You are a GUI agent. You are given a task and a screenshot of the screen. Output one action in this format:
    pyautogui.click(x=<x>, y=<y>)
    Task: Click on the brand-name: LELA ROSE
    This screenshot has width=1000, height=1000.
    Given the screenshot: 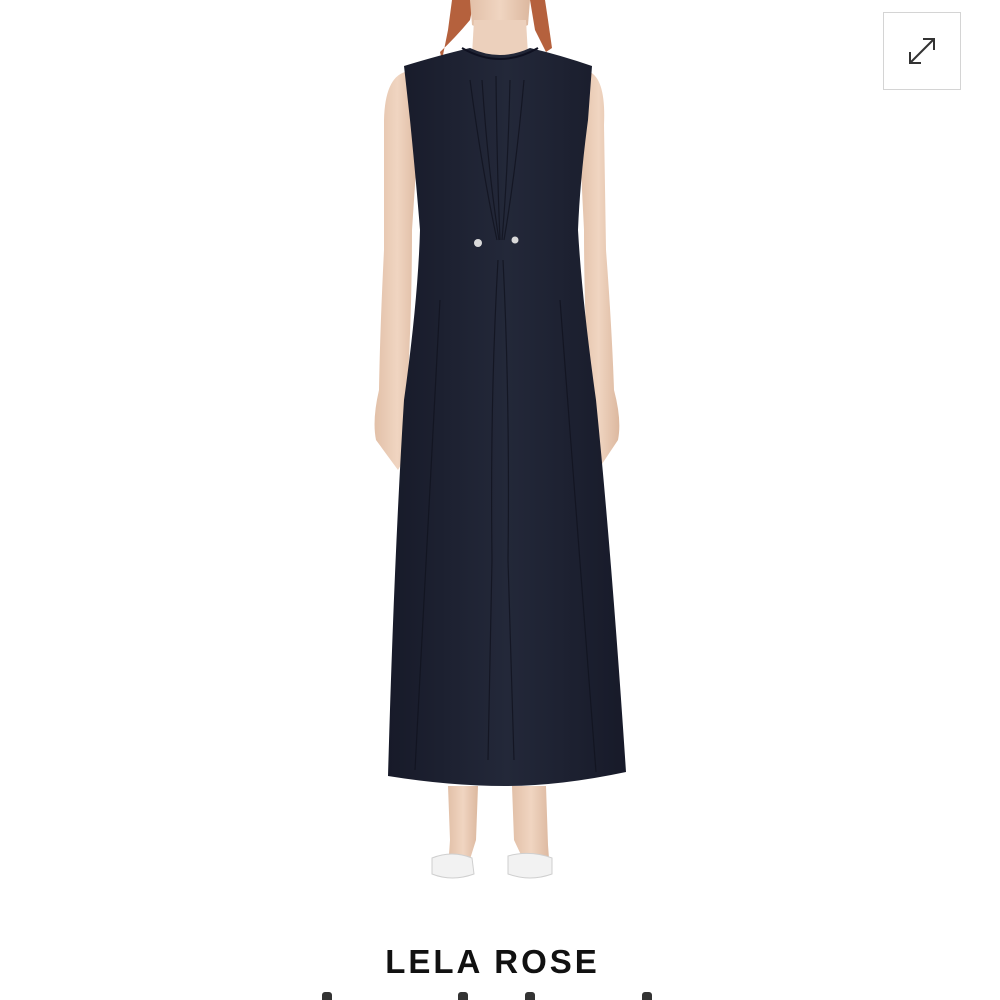 What is the action you would take?
    pyautogui.click(x=492, y=962)
    